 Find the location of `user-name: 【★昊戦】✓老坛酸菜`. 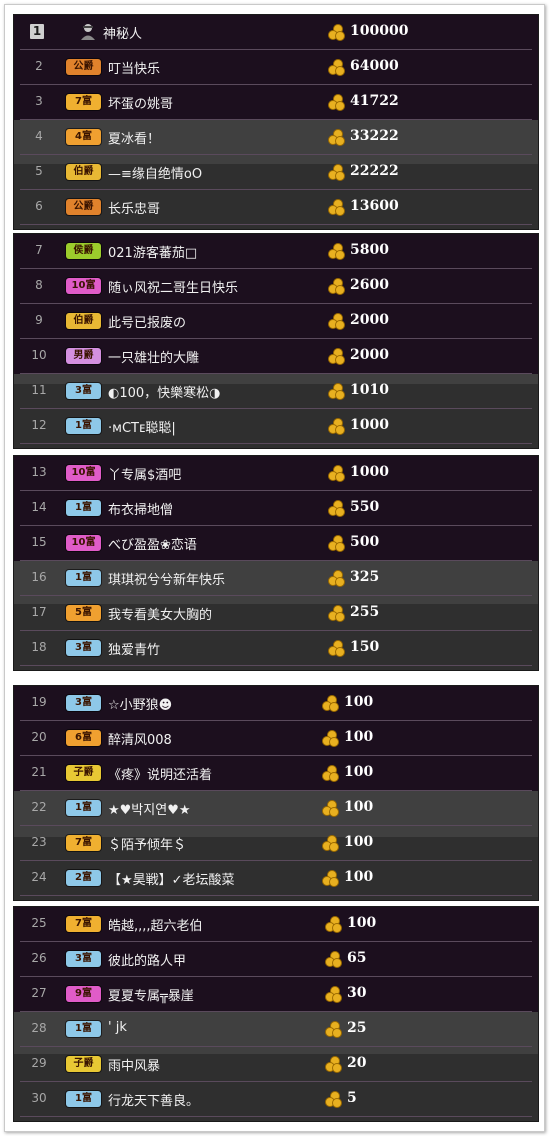

user-name: 【★昊戦】✓老坛酸菜 is located at coordinates (171, 878).